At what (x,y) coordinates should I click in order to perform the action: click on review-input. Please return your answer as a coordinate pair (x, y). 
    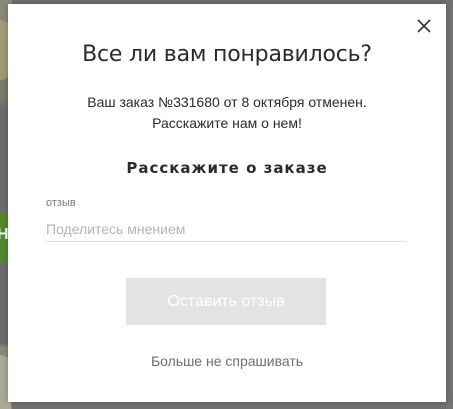
    Looking at the image, I should click on (226, 229).